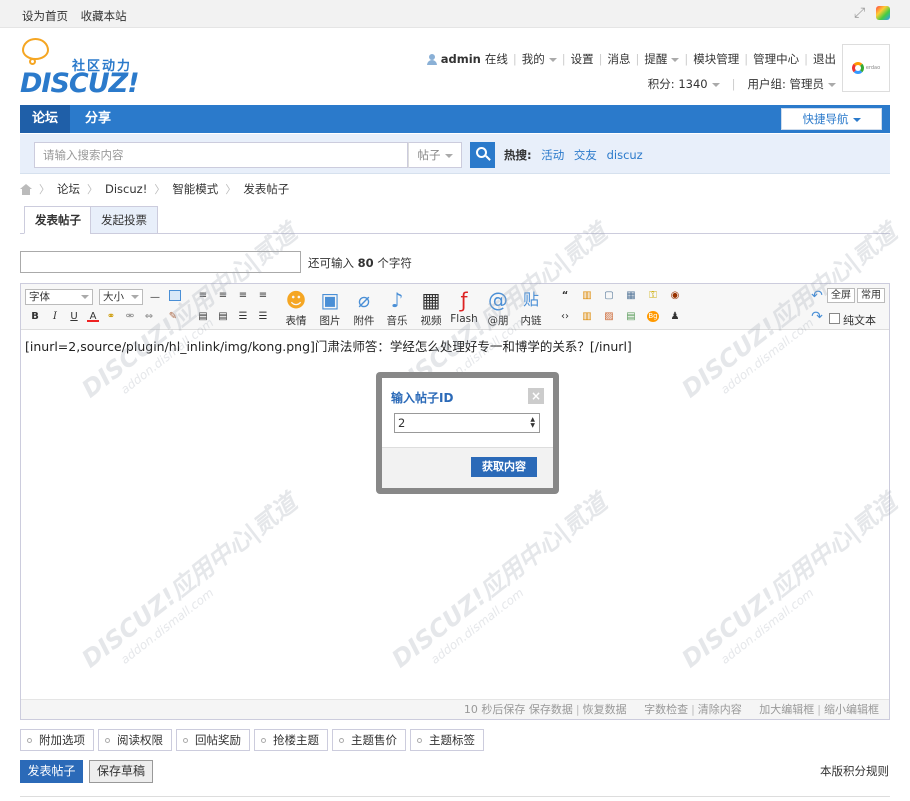 Image resolution: width=910 pixels, height=801 pixels. I want to click on notice-menu: 提醒, so click(662, 59).